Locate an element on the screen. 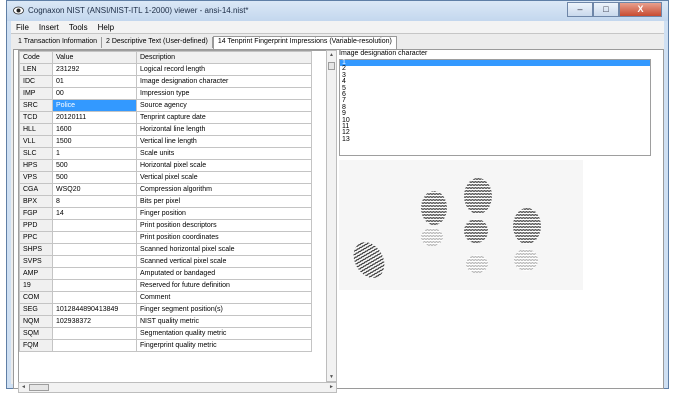 The width and height of the screenshot is (675, 393). maximize-button: □ is located at coordinates (606, 9).